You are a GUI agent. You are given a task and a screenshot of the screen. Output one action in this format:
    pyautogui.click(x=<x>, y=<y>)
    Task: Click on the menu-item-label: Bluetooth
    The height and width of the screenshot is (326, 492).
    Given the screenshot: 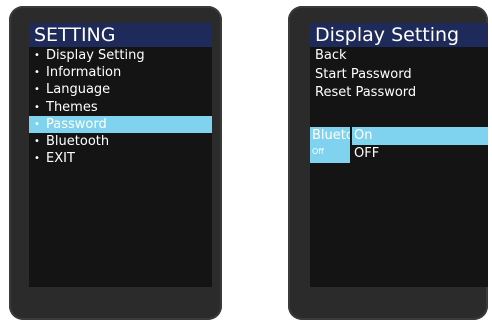 What is the action you would take?
    pyautogui.click(x=78, y=141)
    